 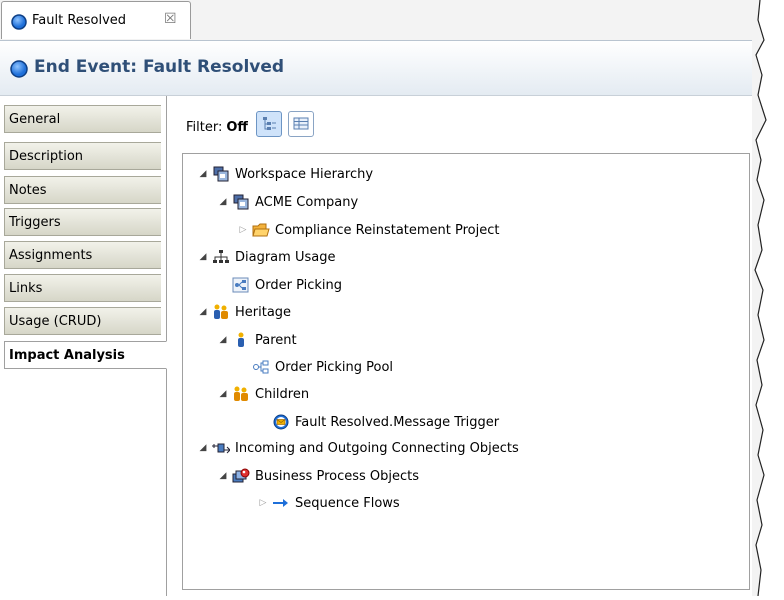 I want to click on side-tab-usage-crud: Usage (CRUD), so click(x=82, y=321).